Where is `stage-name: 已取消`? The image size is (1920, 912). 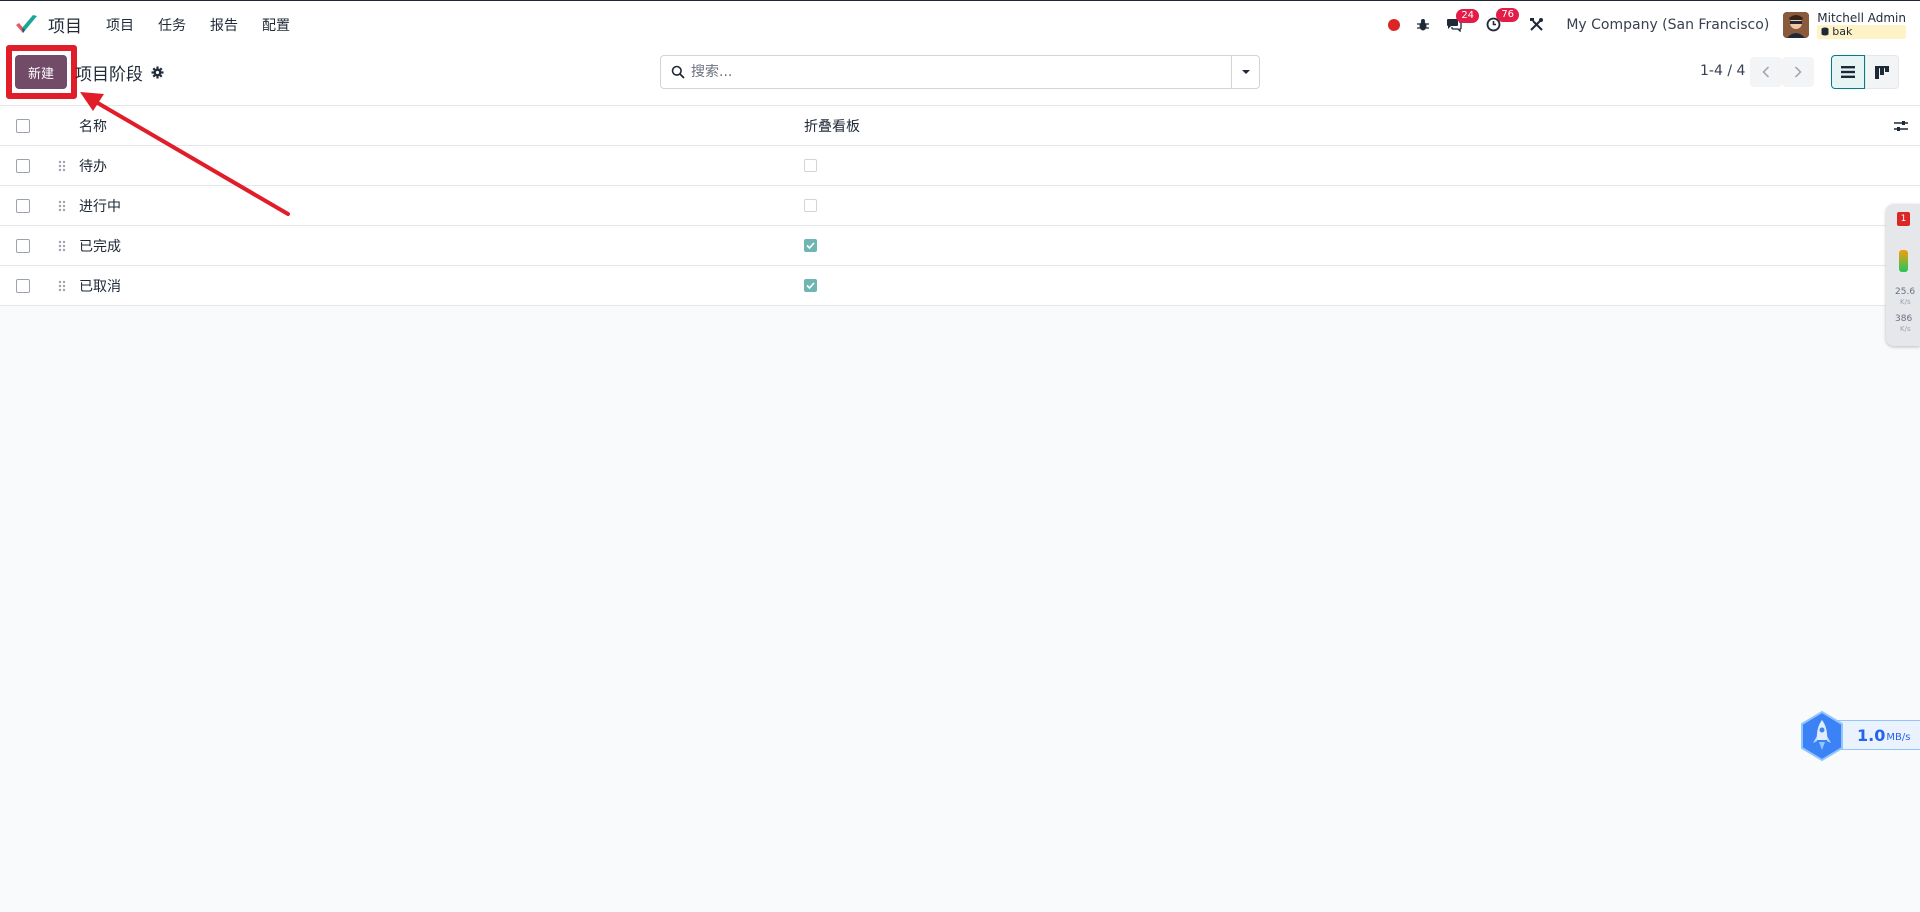 stage-name: 已取消 is located at coordinates (100, 286).